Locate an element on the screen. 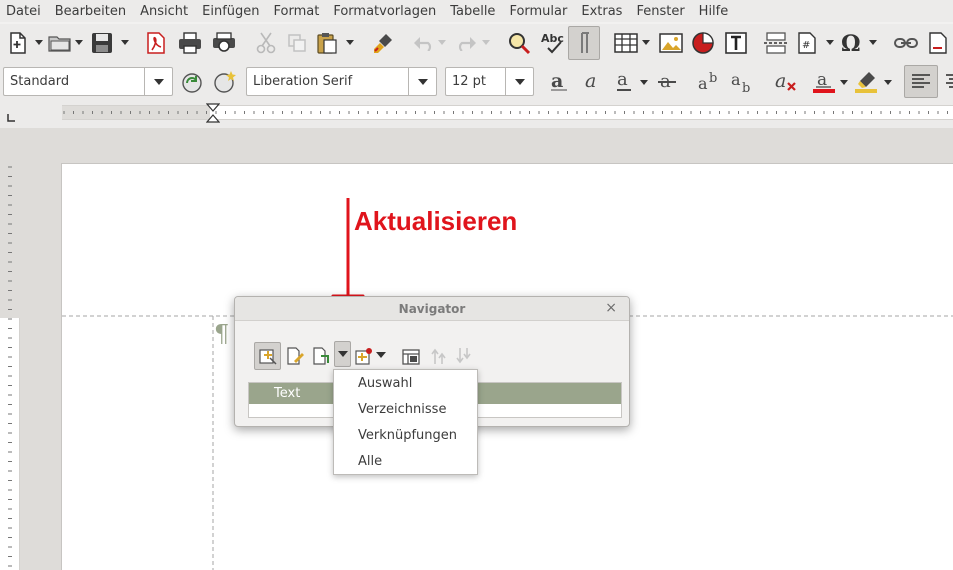  align-center-icon is located at coordinates (947, 82).